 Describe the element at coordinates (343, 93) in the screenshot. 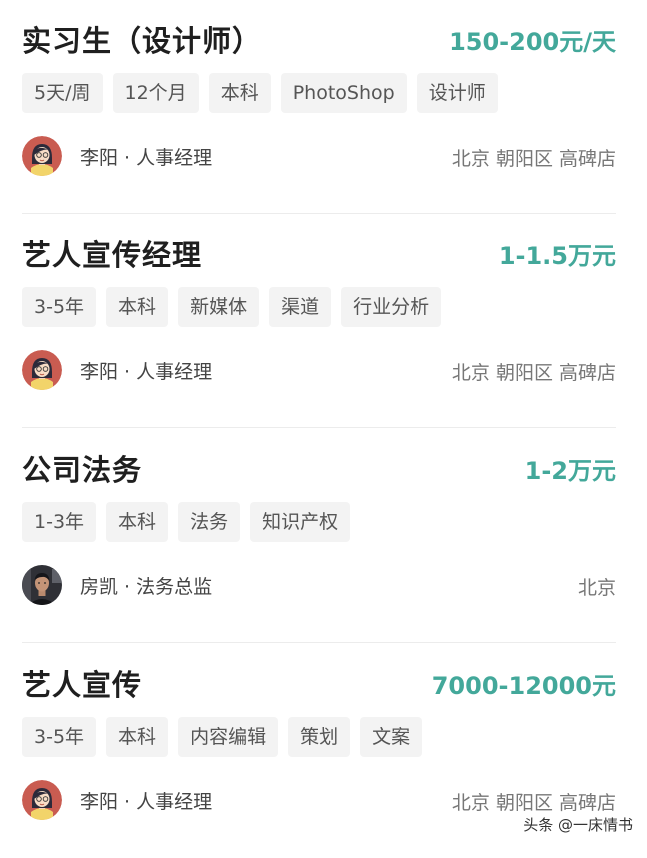

I see `job-tag: PhotoShop` at that location.